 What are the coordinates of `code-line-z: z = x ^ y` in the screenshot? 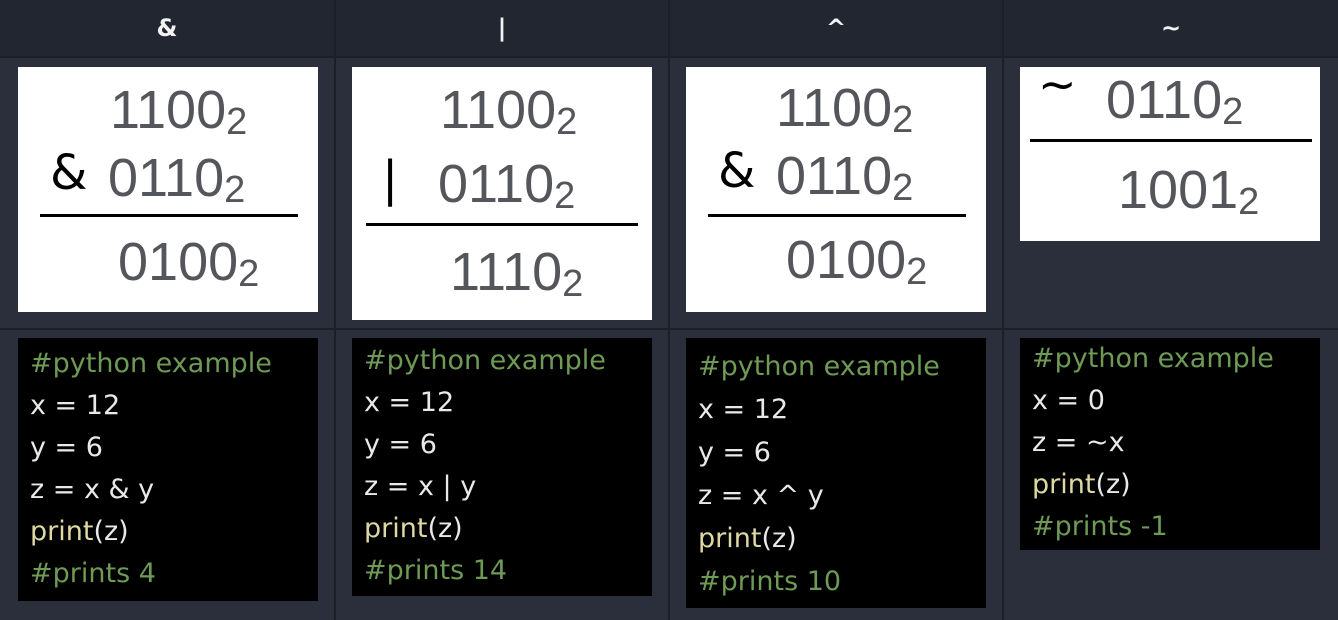 It's located at (761, 495).